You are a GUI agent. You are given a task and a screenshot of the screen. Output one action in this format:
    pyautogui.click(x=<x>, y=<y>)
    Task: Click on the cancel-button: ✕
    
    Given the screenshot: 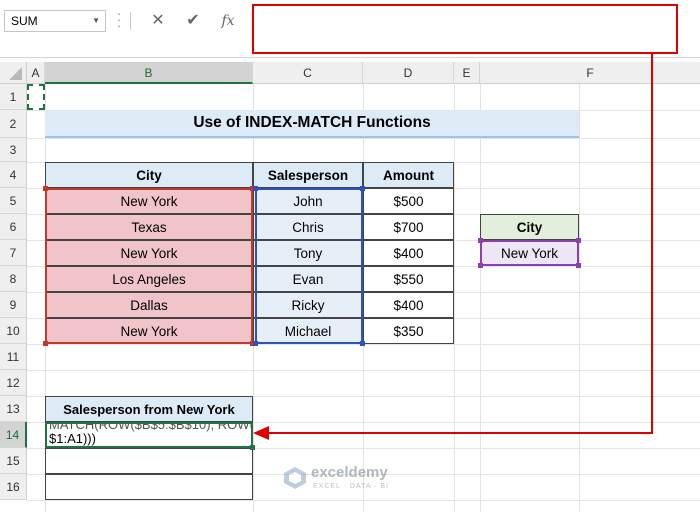 What is the action you would take?
    pyautogui.click(x=158, y=21)
    